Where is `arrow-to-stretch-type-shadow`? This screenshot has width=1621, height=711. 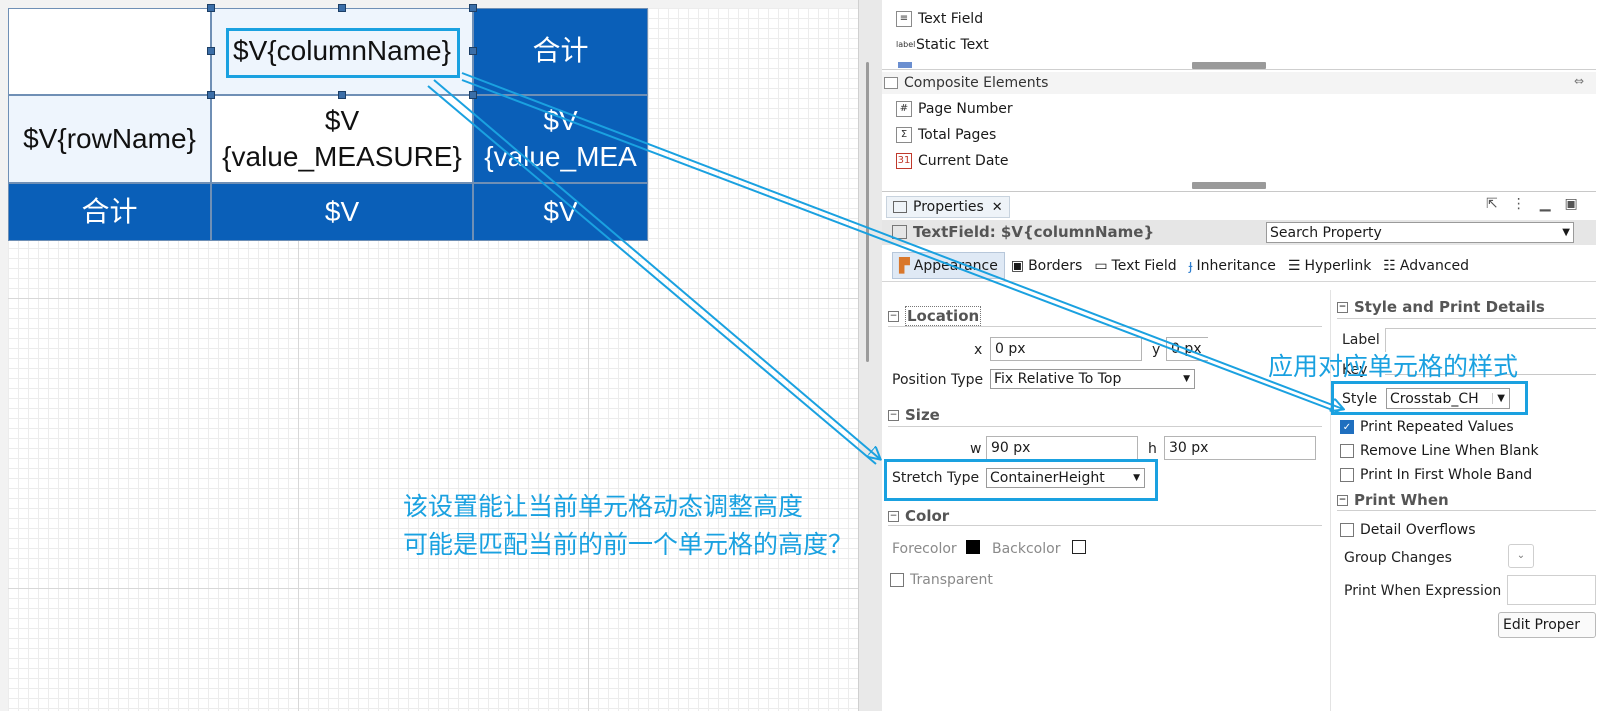 arrow-to-stretch-type-shadow is located at coordinates (652, 275).